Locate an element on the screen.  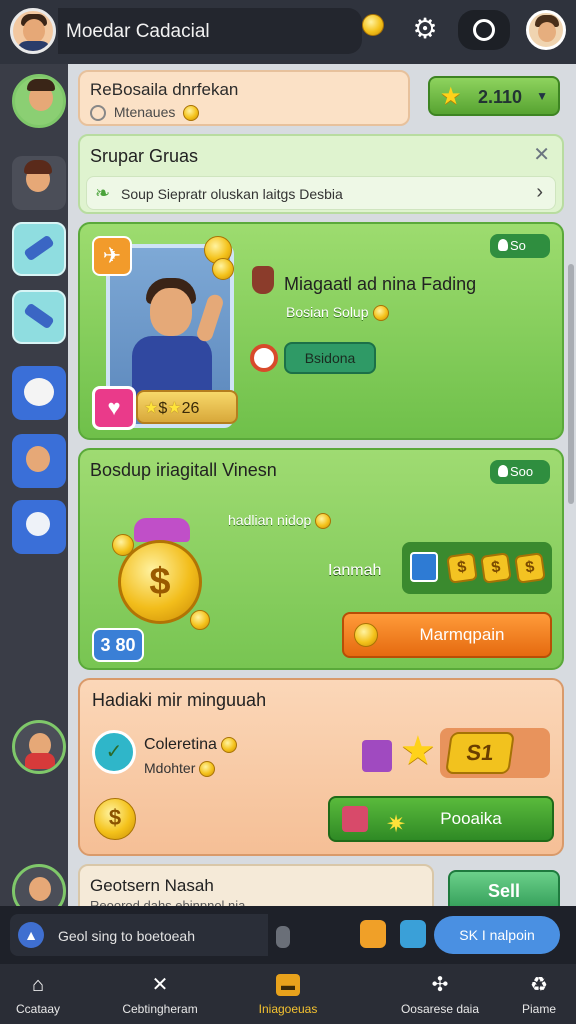
tools-icon: ✕ is located at coordinates (160, 985).